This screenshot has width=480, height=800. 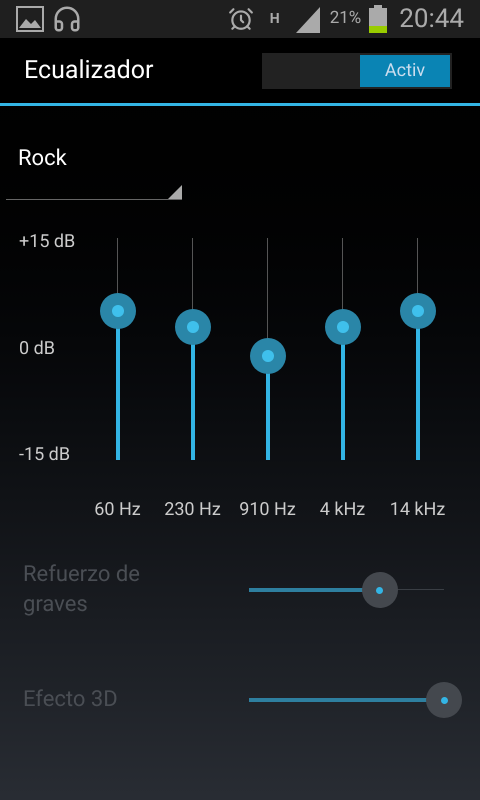 What do you see at coordinates (47, 242) in the screenshot?
I see `db-label: +15 dB` at bounding box center [47, 242].